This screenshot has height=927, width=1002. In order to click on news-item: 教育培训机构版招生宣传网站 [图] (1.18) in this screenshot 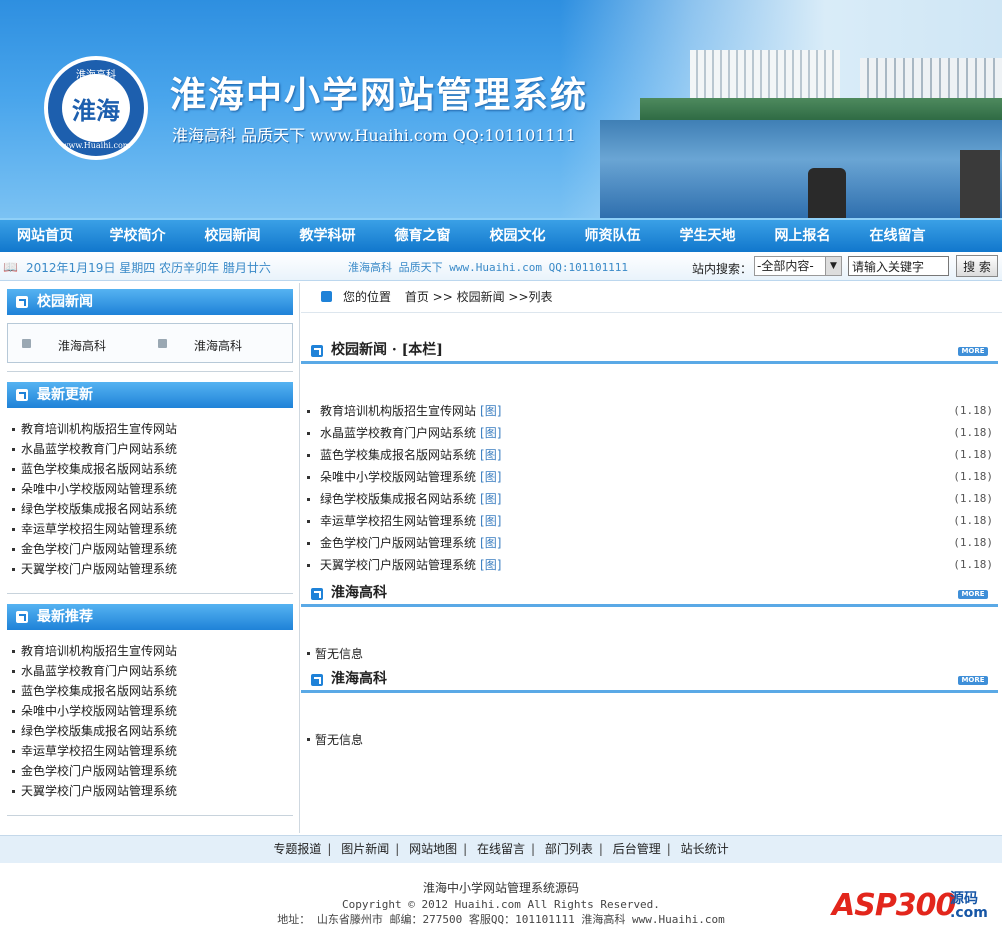, I will do `click(652, 411)`.